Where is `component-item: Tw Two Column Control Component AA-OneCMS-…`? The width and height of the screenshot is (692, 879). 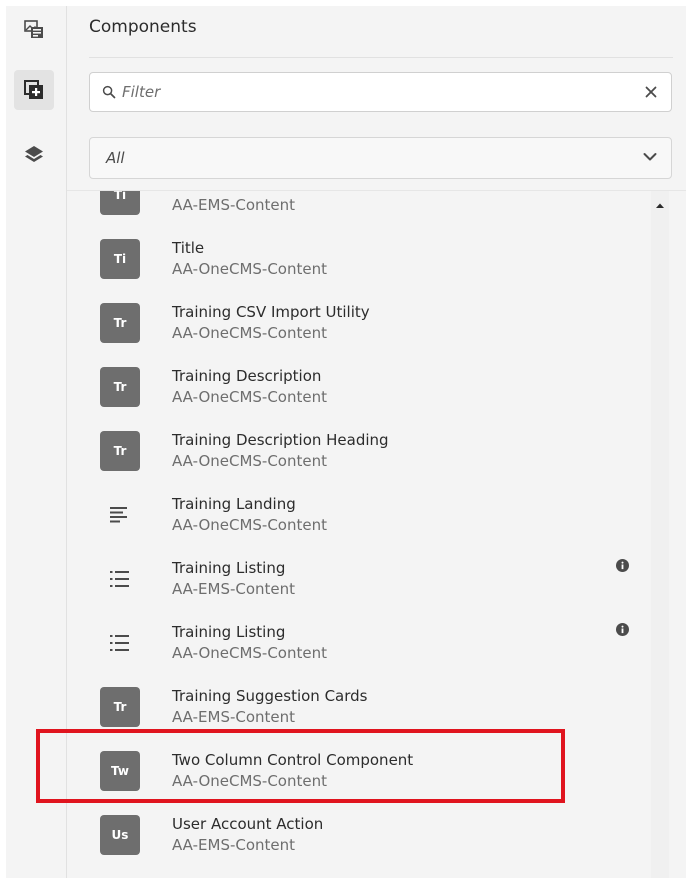 component-item: Tw Two Column Control Component AA-OneCMS-… is located at coordinates (357, 769).